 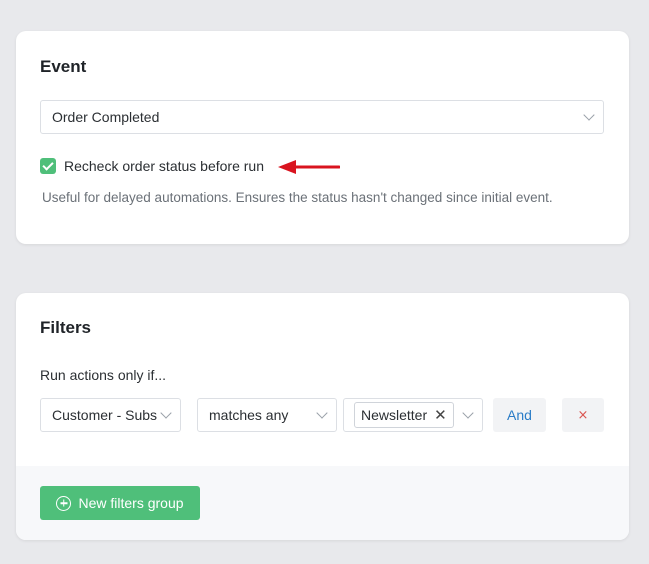 What do you see at coordinates (322, 117) in the screenshot?
I see `event-select: Order Completed` at bounding box center [322, 117].